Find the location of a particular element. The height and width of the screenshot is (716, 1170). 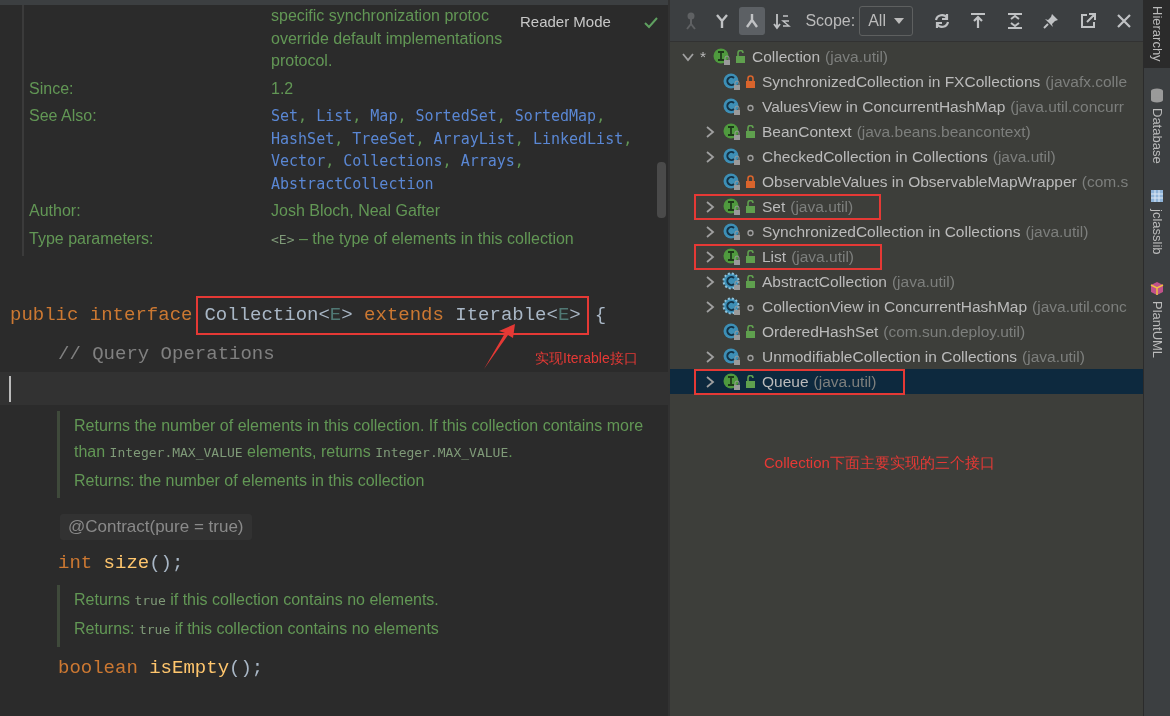

pin-icon is located at coordinates (1051, 20).